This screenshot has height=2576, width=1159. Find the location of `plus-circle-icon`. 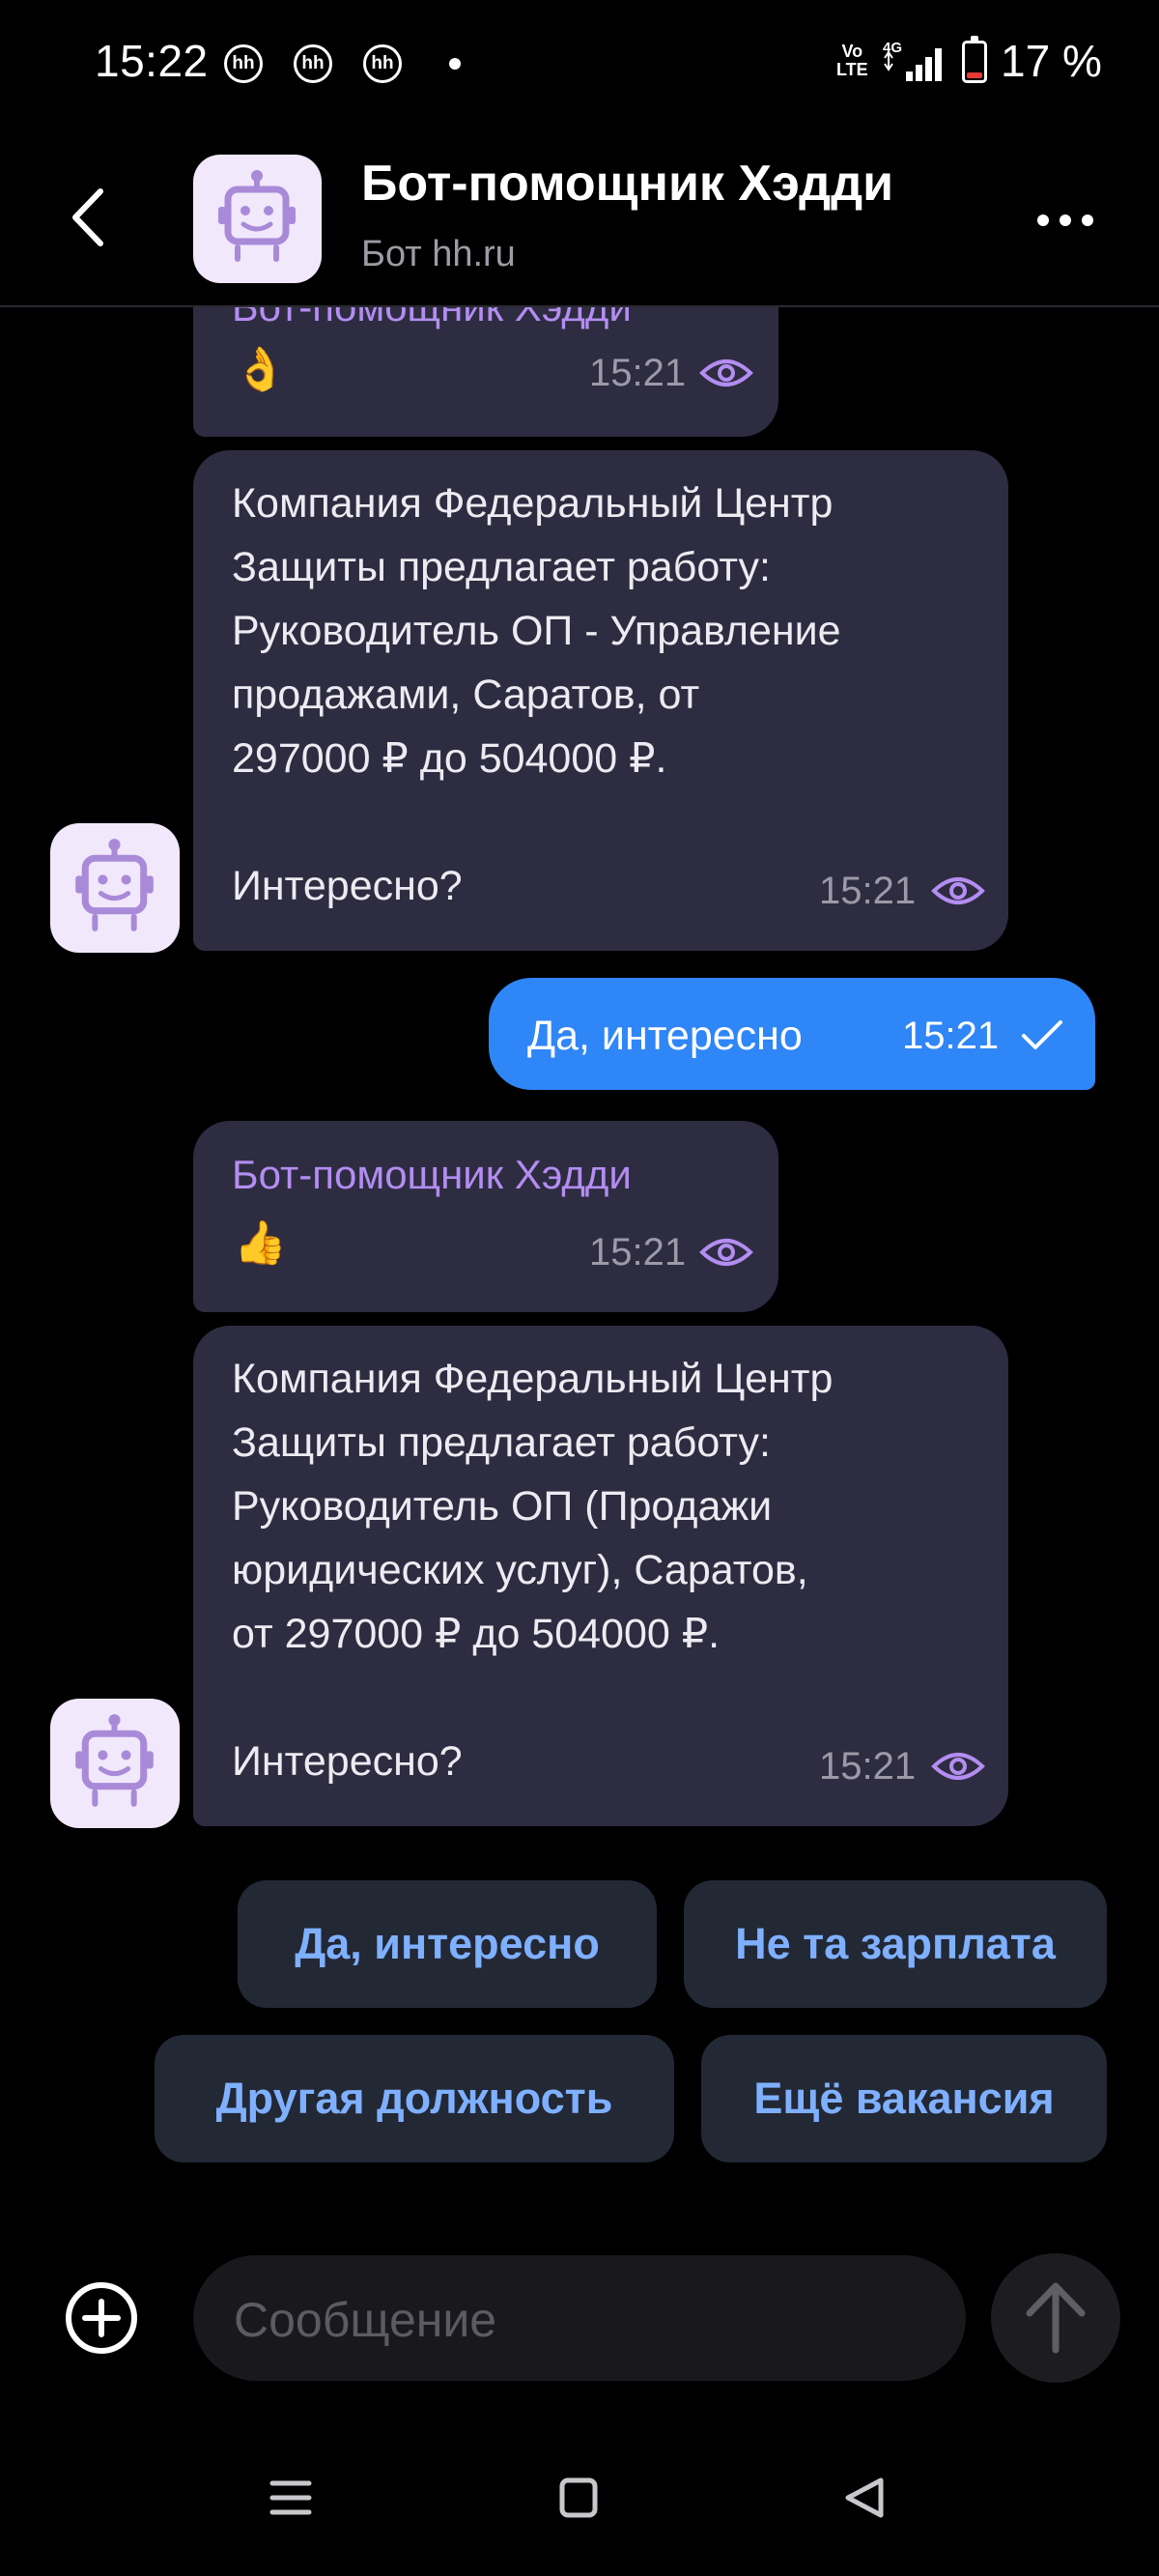

plus-circle-icon is located at coordinates (101, 2318).